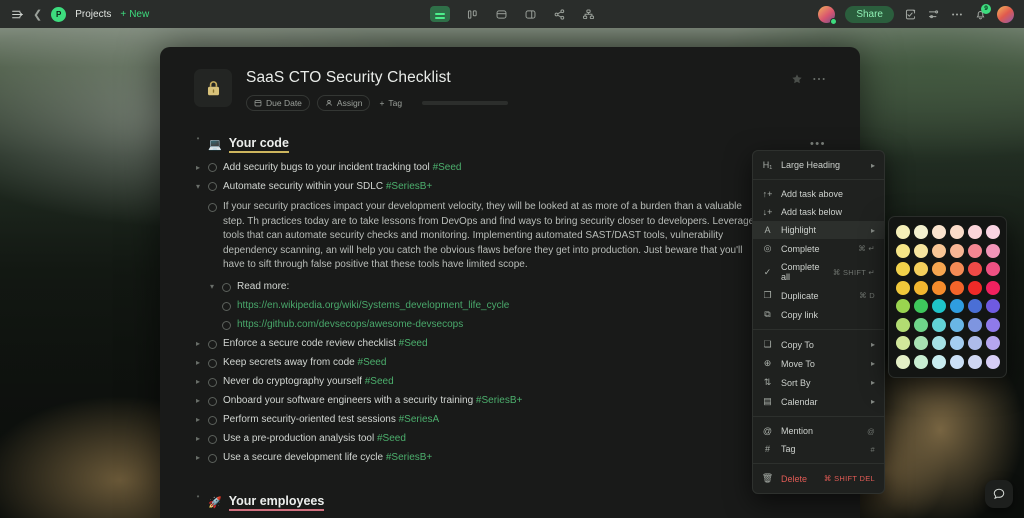  I want to click on new-button: + New, so click(134, 14).